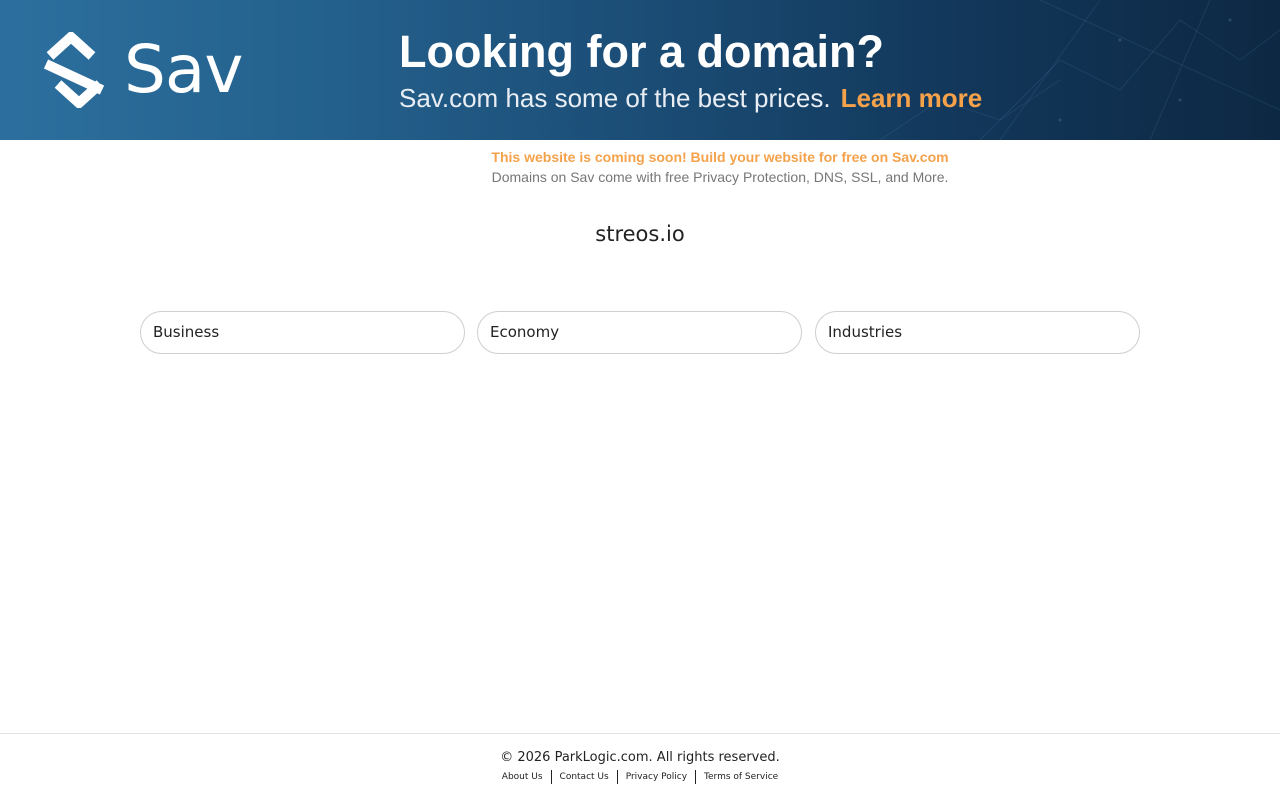  What do you see at coordinates (302, 332) in the screenshot?
I see `related-link-business: Business` at bounding box center [302, 332].